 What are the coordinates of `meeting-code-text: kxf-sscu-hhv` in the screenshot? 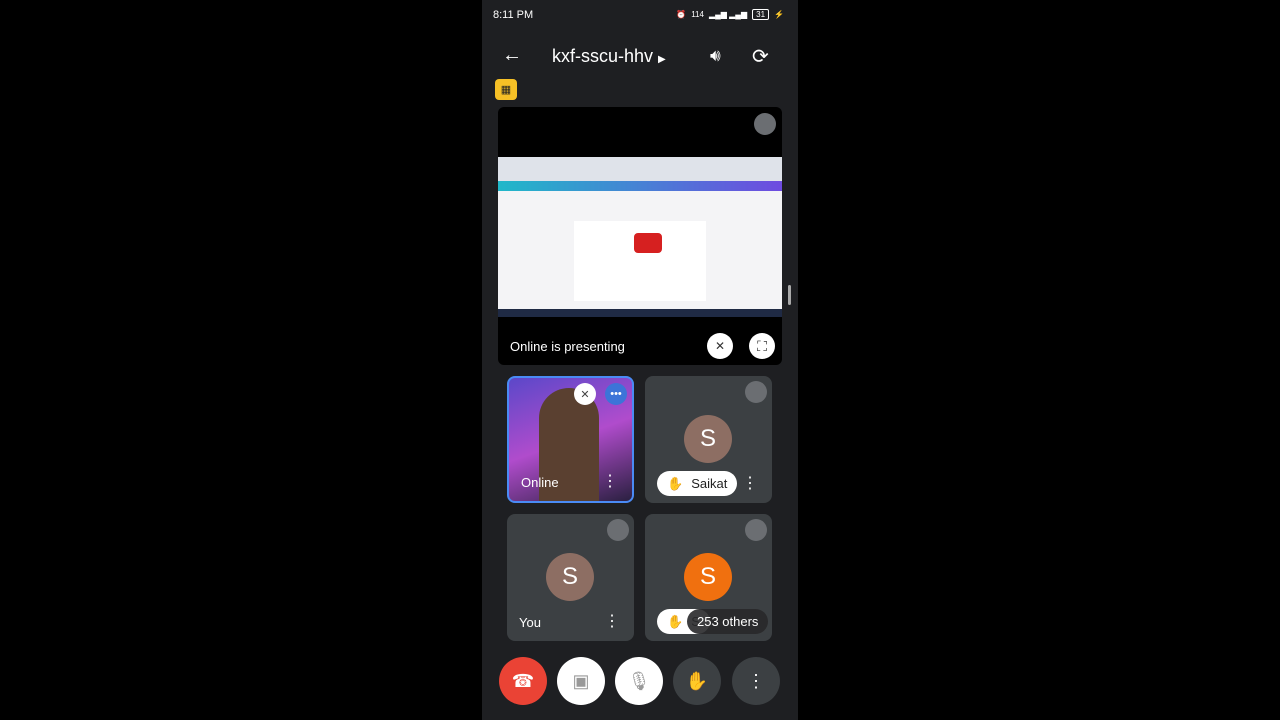 It's located at (603, 56).